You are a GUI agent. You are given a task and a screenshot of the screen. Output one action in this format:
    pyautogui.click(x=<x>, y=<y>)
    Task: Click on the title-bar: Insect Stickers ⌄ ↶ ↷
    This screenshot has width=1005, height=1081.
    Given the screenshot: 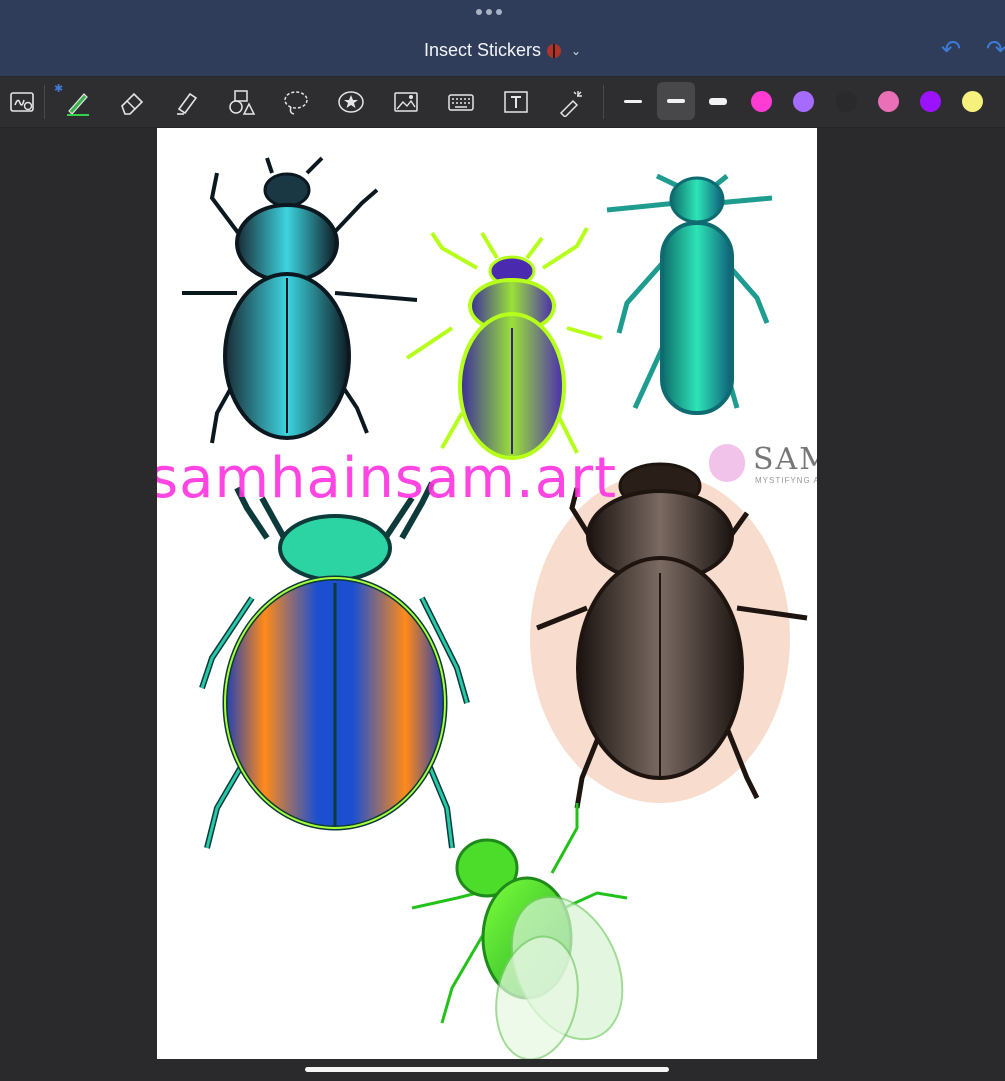 What is the action you would take?
    pyautogui.click(x=502, y=38)
    